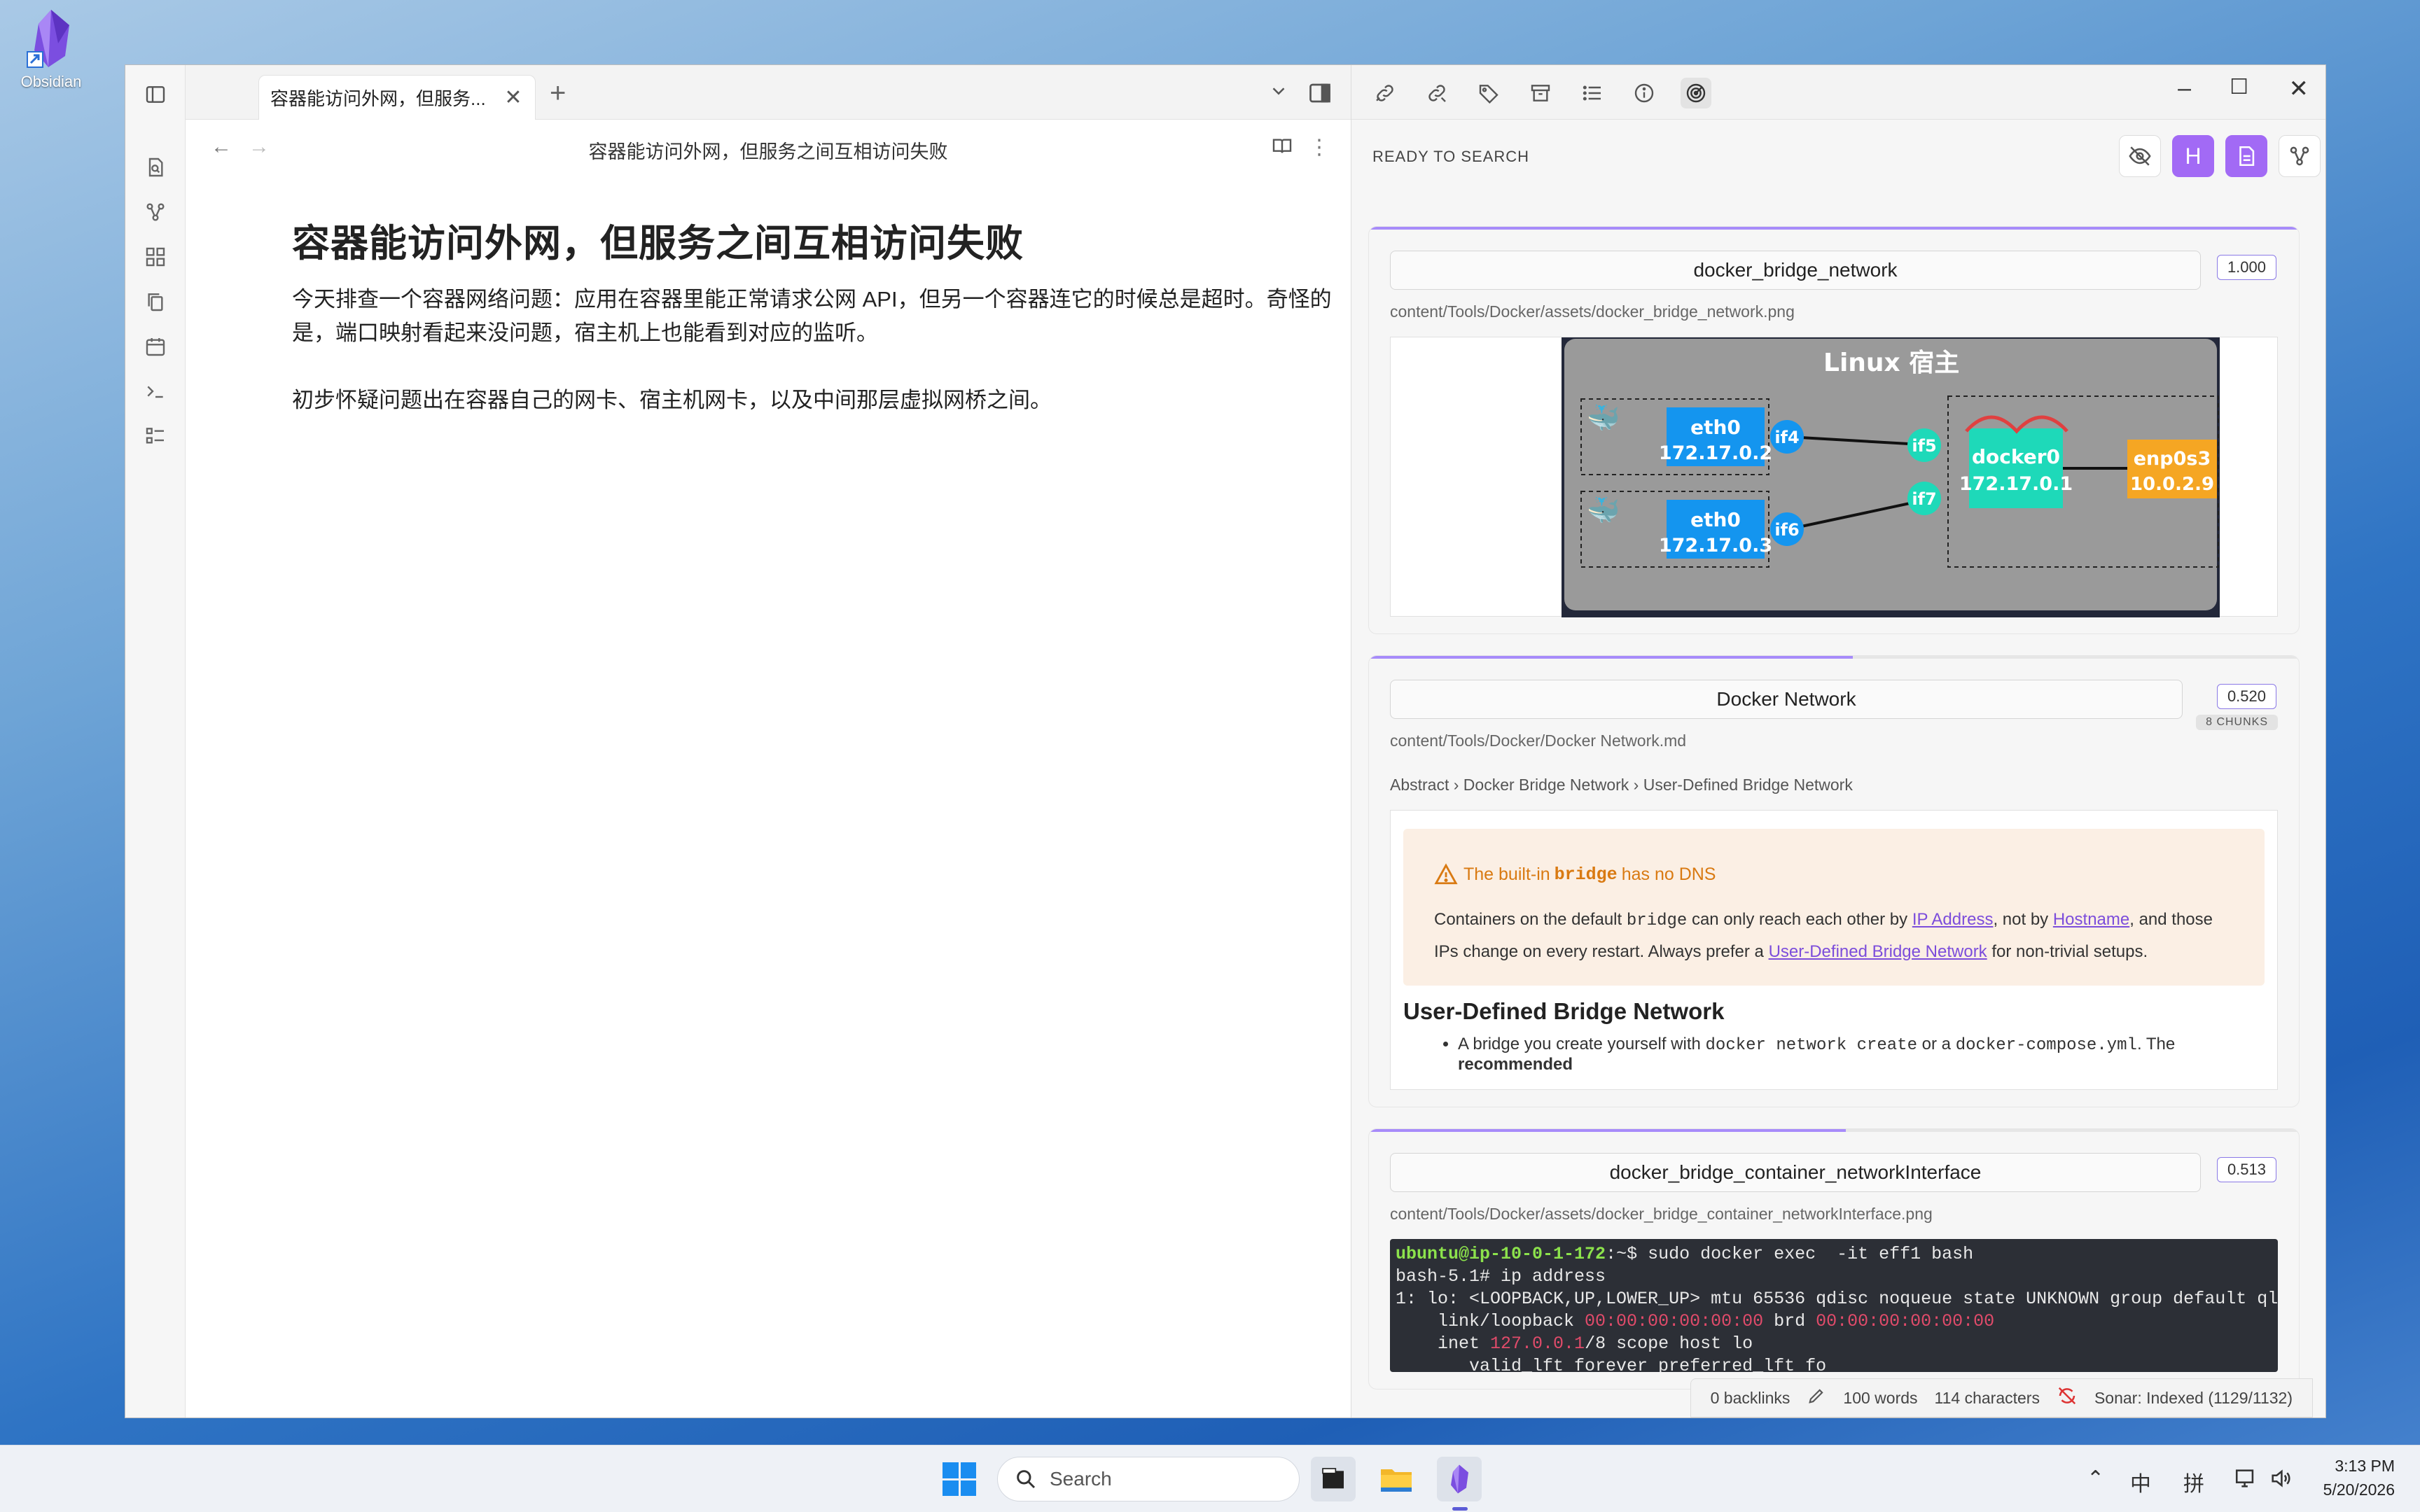  Describe the element at coordinates (1459, 1479) in the screenshot. I see `obsidian-taskbar-icon` at that location.